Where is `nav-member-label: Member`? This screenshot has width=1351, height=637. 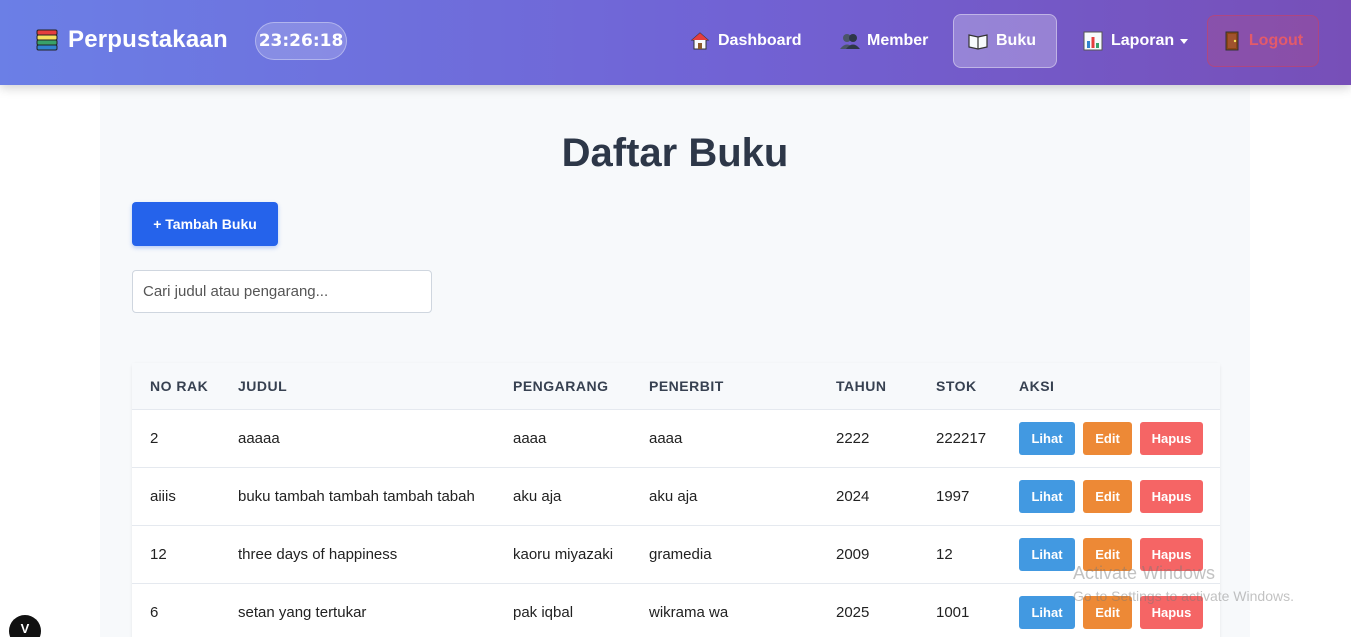
nav-member-label: Member is located at coordinates (898, 40).